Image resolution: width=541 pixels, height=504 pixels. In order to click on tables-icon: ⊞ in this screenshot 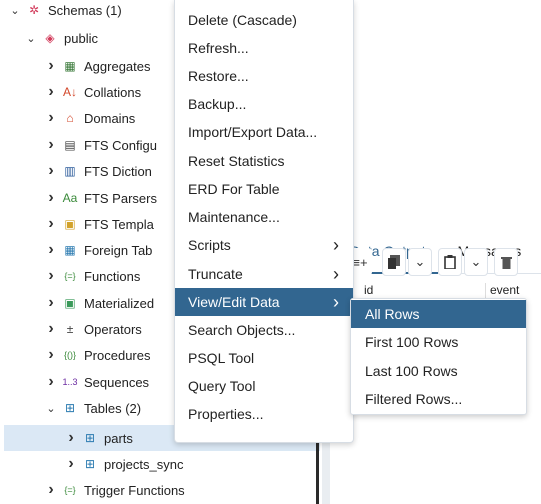, I will do `click(70, 408)`.